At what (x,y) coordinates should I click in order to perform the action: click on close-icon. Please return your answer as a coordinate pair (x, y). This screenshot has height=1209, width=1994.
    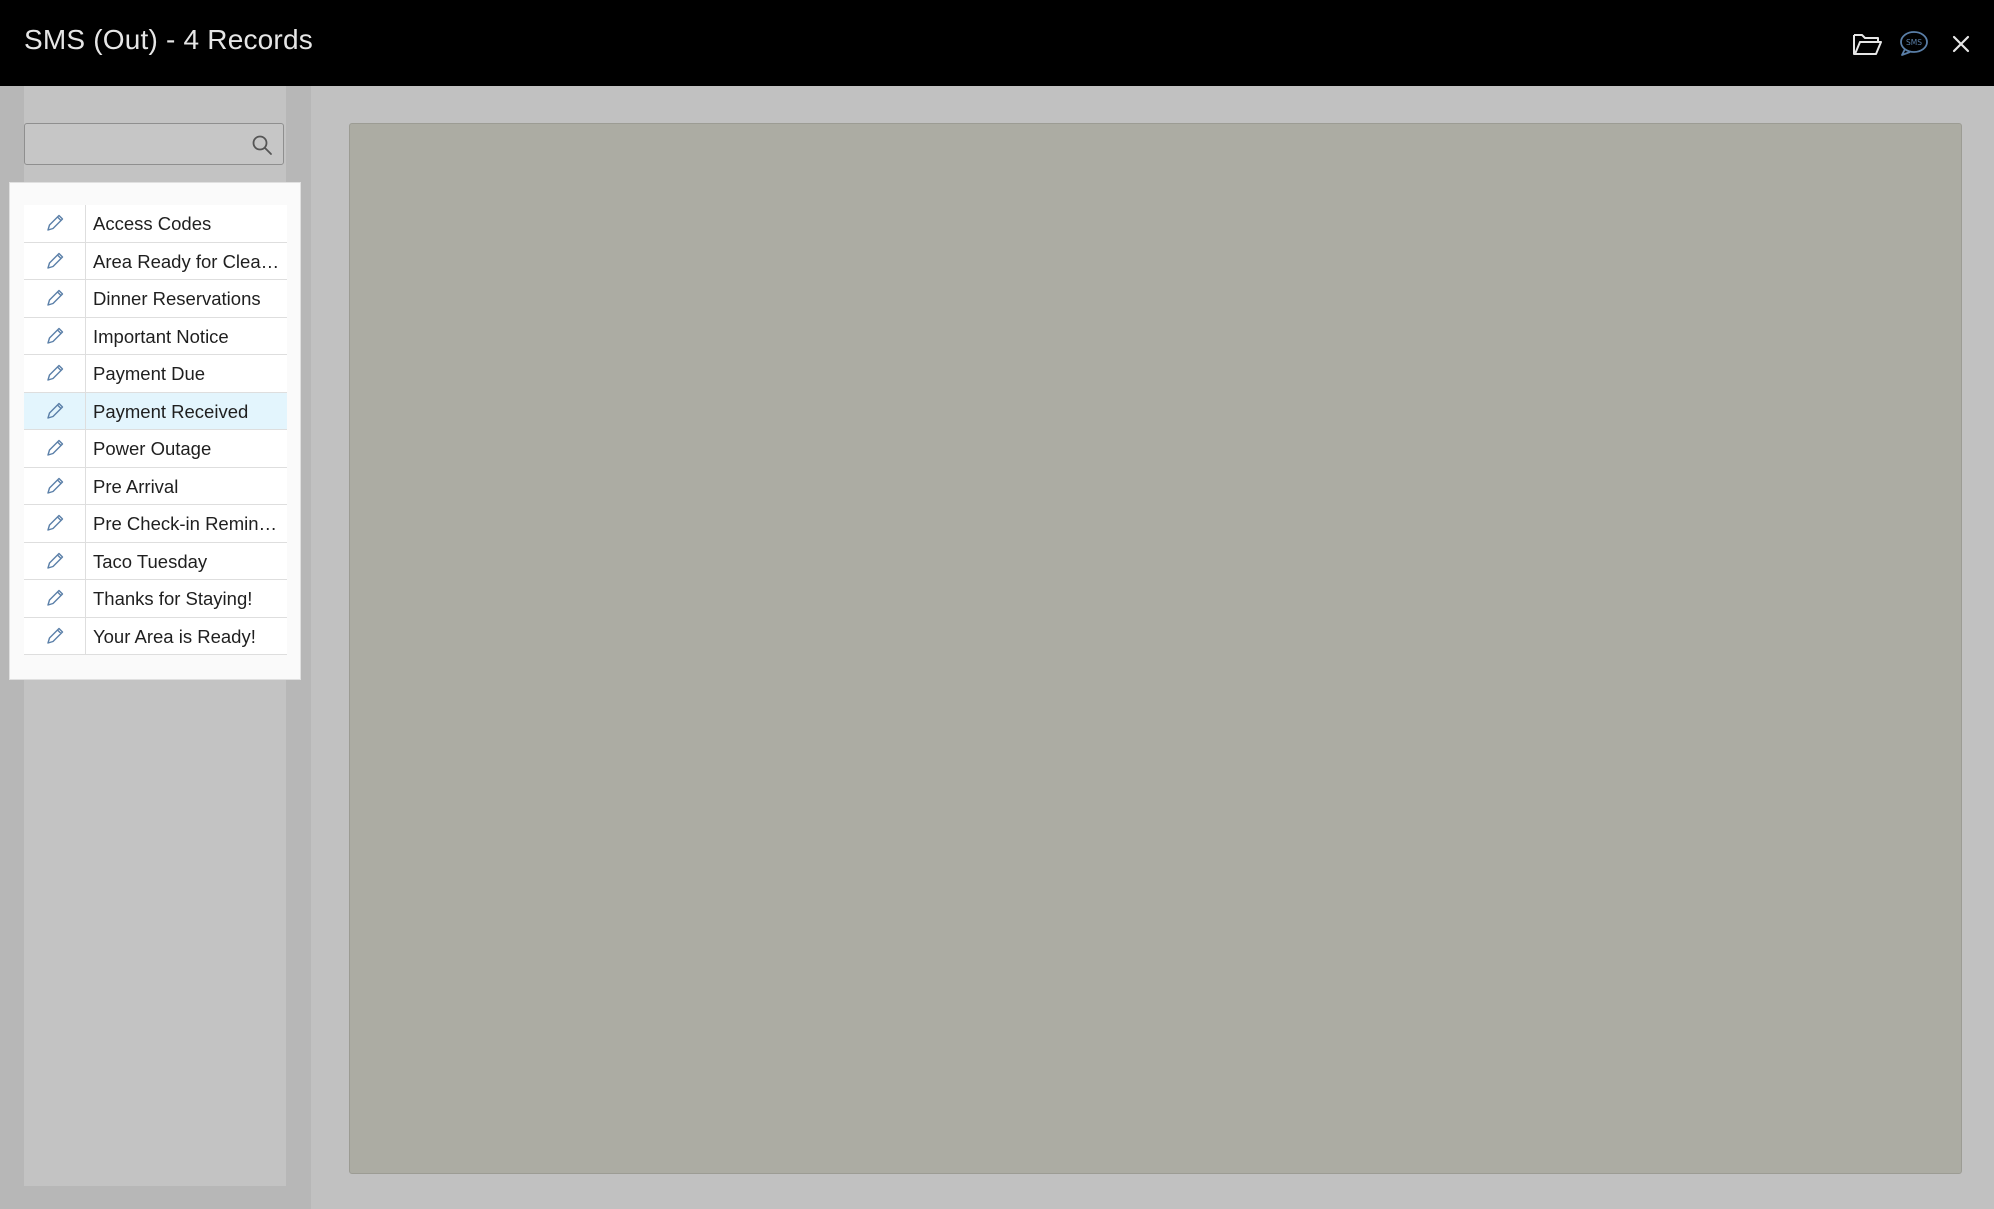
    Looking at the image, I should click on (1961, 44).